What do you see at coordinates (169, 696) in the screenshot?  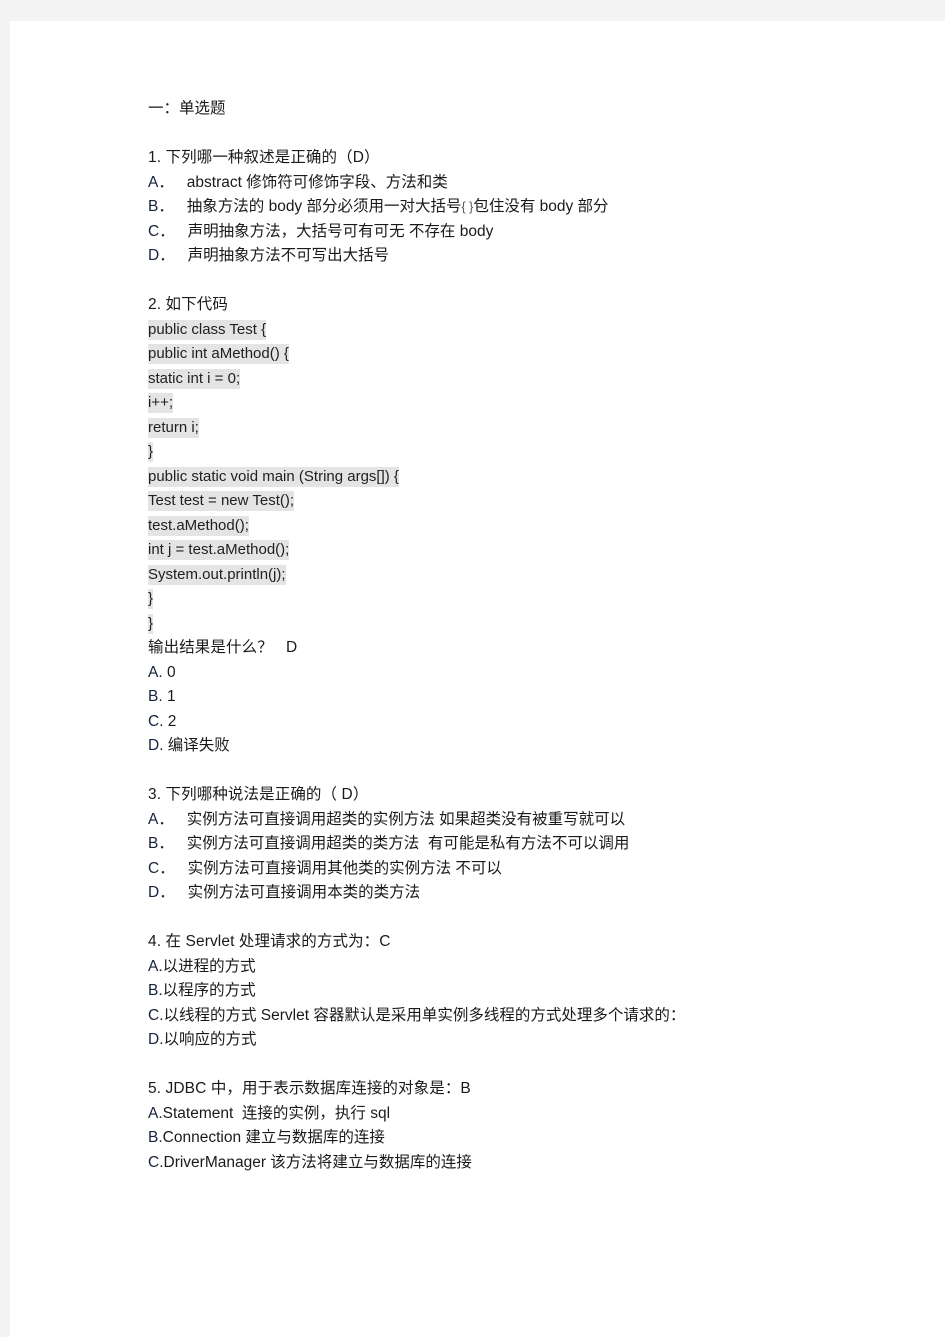 I see `option-text: 1` at bounding box center [169, 696].